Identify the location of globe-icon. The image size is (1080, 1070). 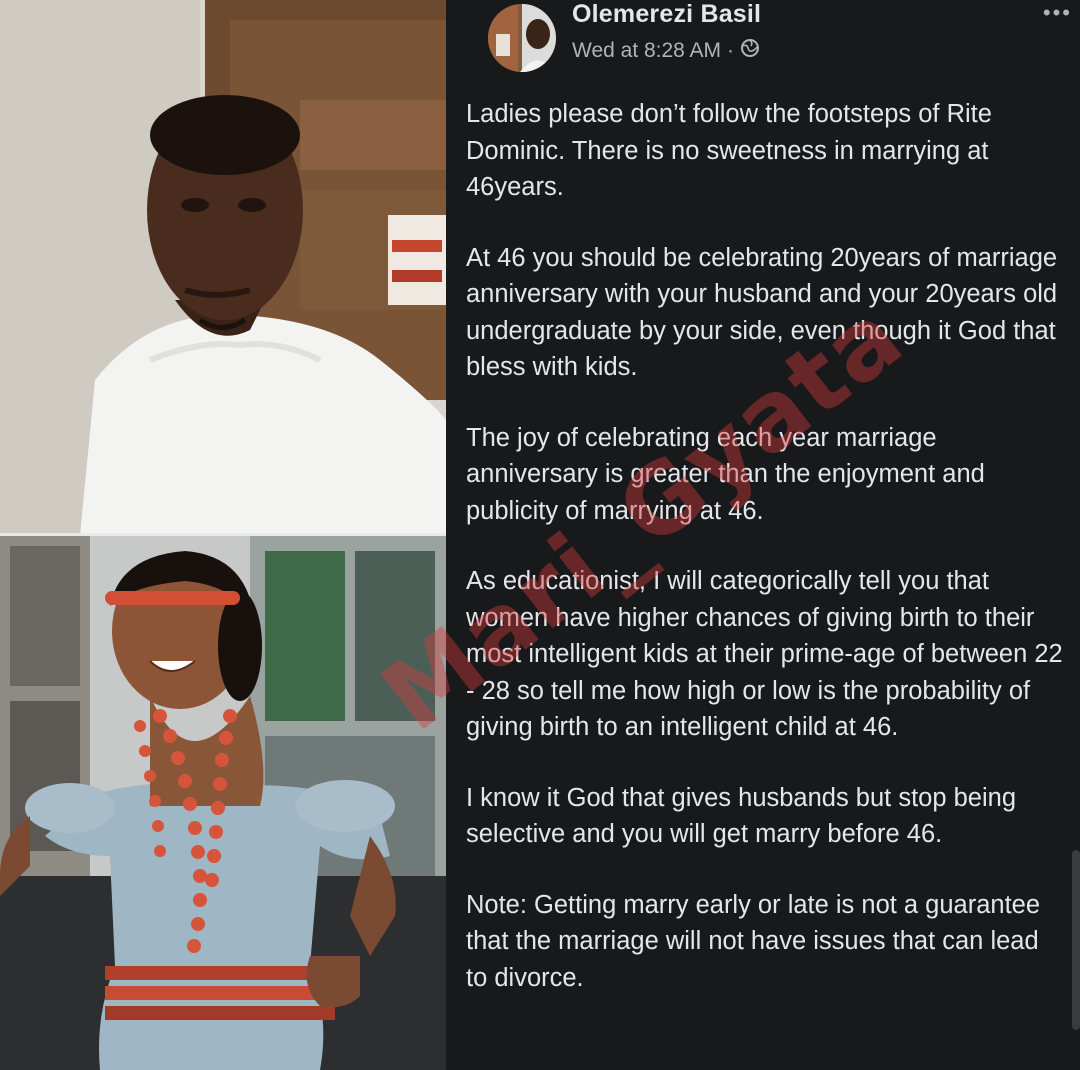
(750, 51).